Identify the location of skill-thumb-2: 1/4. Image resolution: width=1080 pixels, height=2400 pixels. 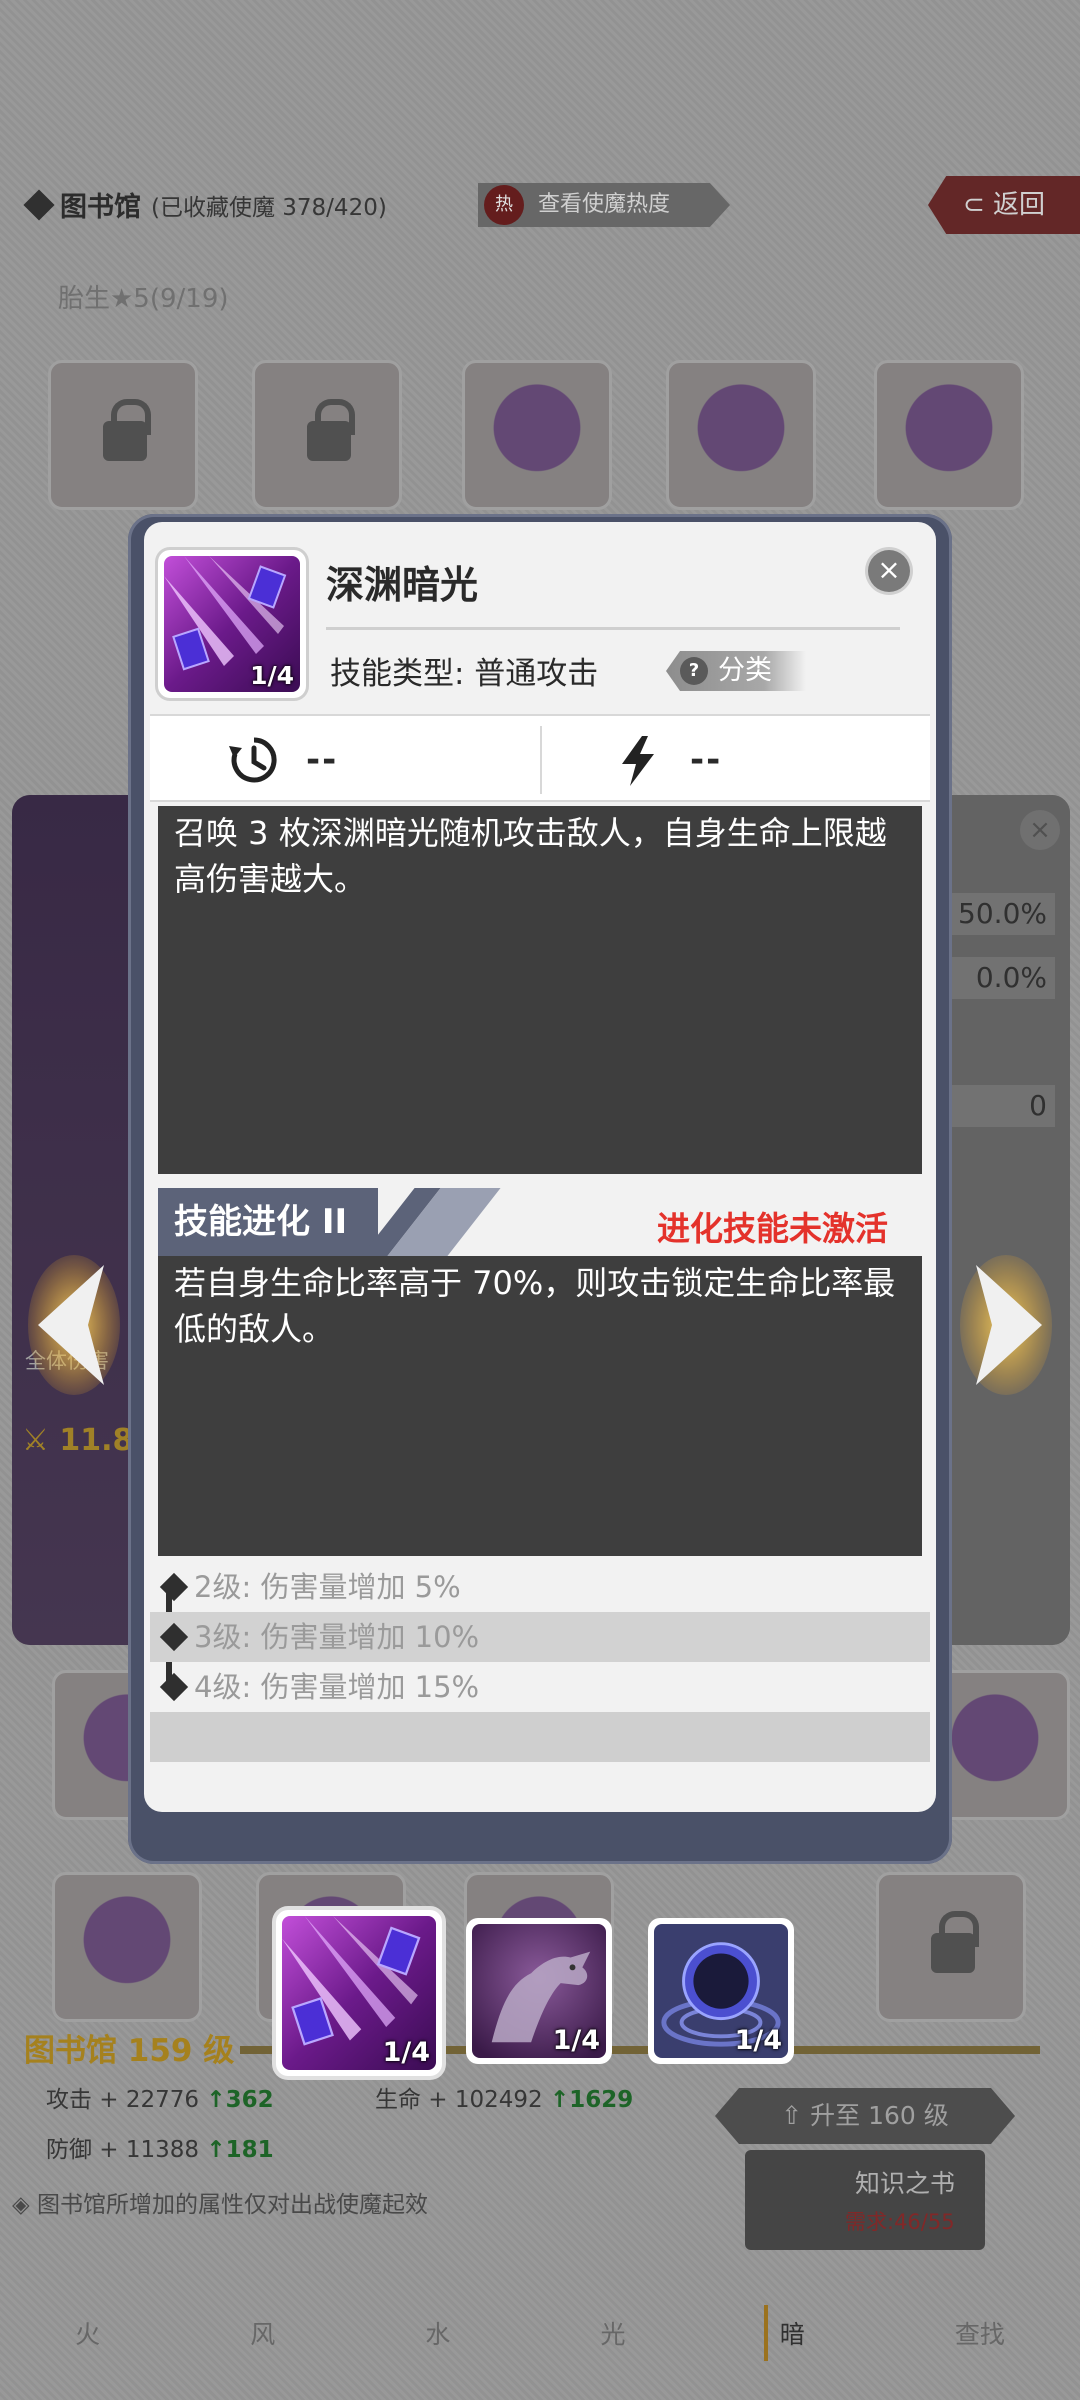
(539, 1991).